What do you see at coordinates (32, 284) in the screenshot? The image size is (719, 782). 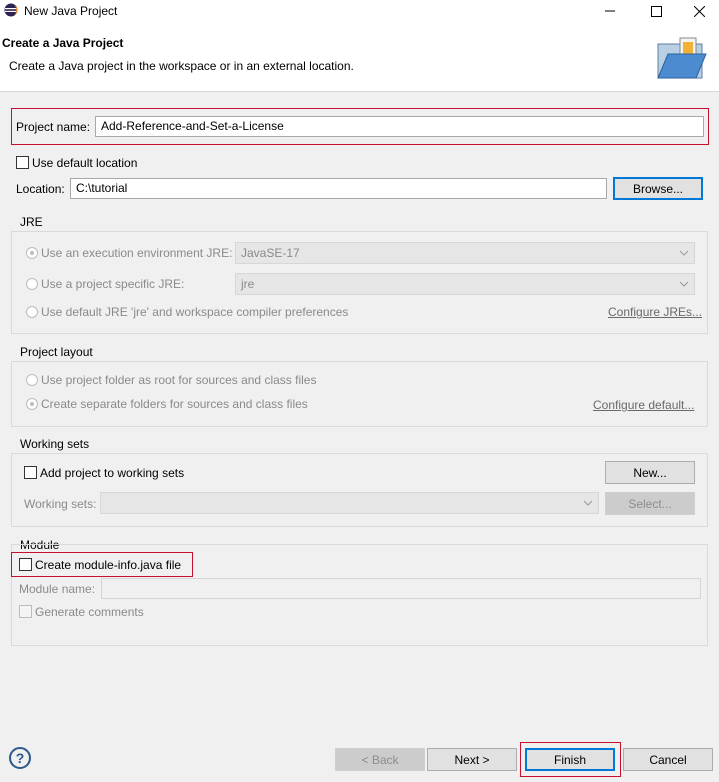 I see `jre-project-specific-radio` at bounding box center [32, 284].